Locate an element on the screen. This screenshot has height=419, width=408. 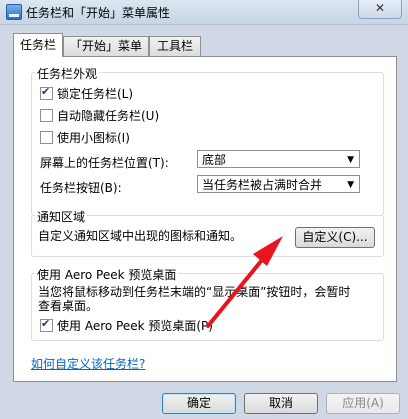
annotation-arrow is located at coordinates (244, 282).